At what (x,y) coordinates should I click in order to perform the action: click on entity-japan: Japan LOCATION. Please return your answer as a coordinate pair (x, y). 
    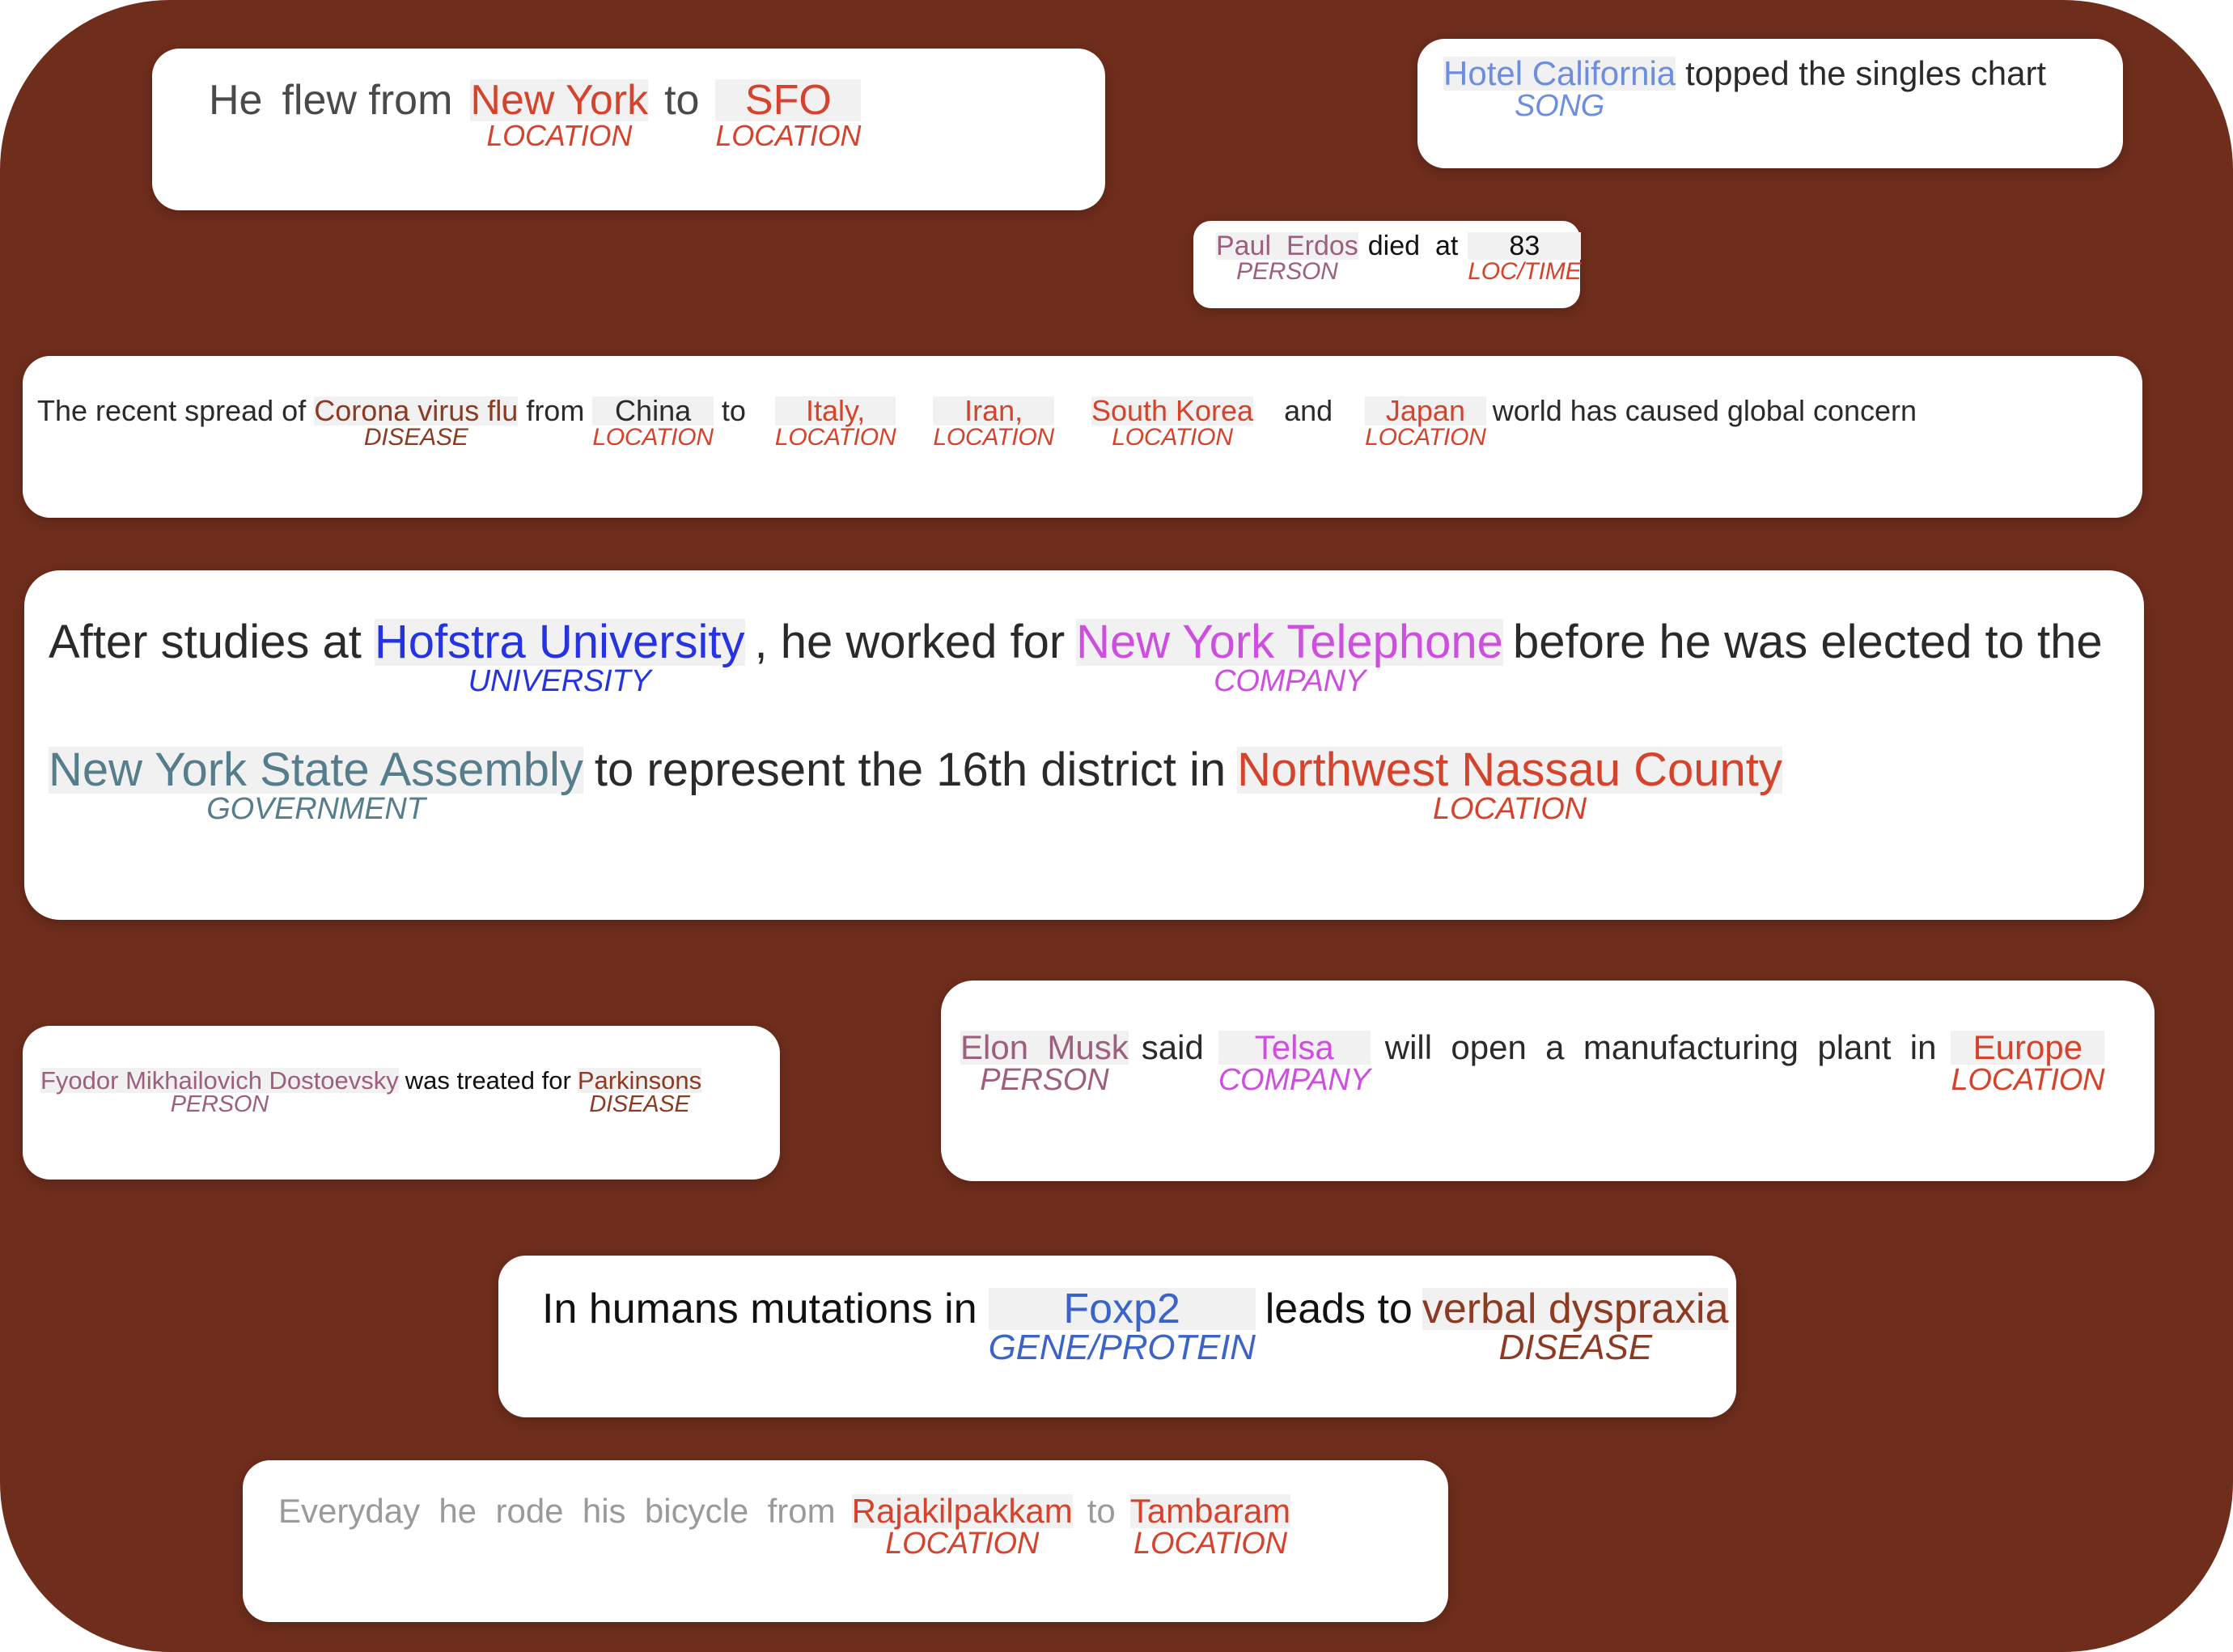
    Looking at the image, I should click on (1426, 423).